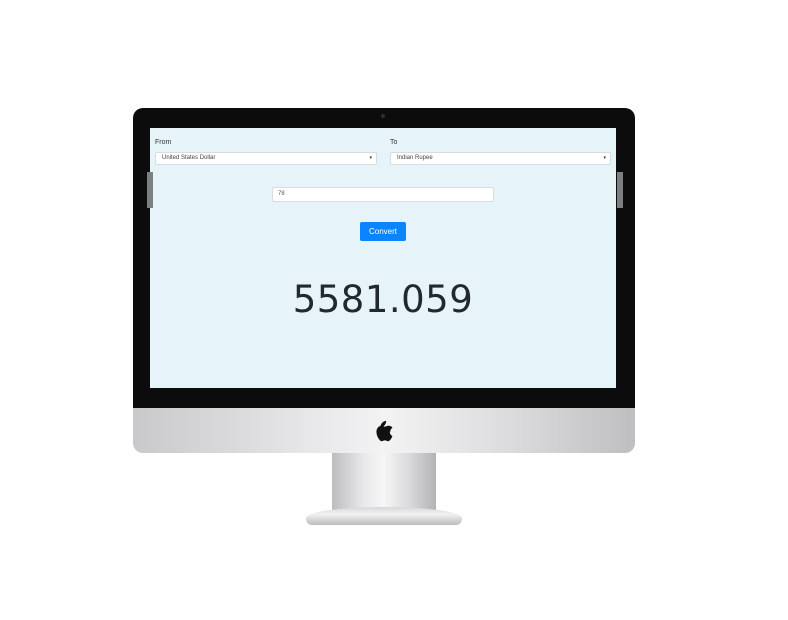 This screenshot has height=620, width=788. I want to click on to-label: To, so click(394, 142).